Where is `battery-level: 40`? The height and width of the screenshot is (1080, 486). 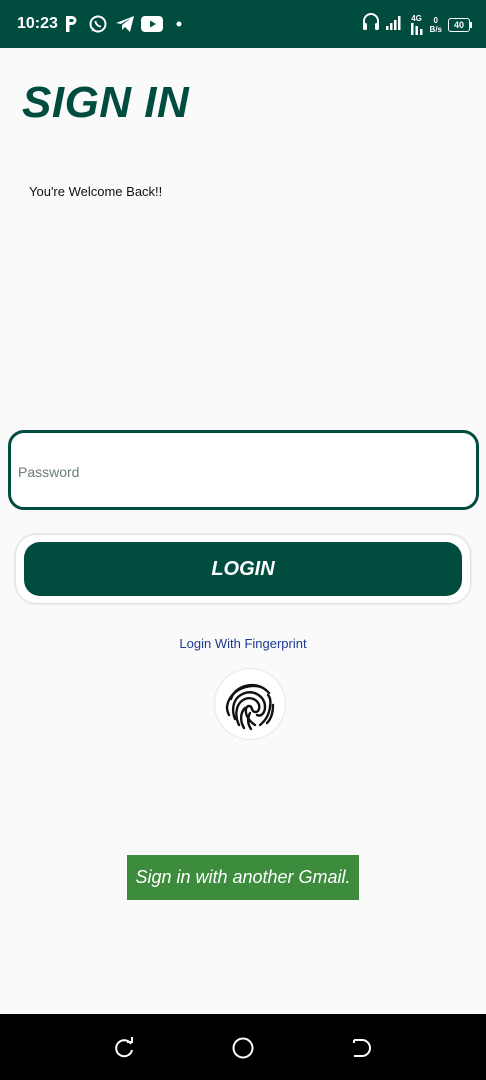 battery-level: 40 is located at coordinates (458, 24).